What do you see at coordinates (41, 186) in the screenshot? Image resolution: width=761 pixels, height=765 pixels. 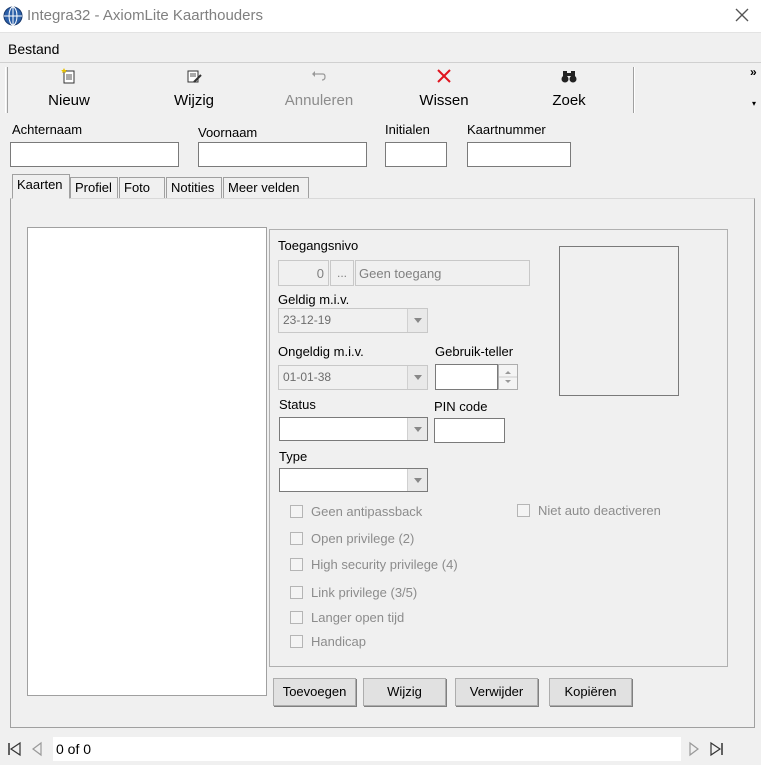 I see `tab-kaarten: Kaarten` at bounding box center [41, 186].